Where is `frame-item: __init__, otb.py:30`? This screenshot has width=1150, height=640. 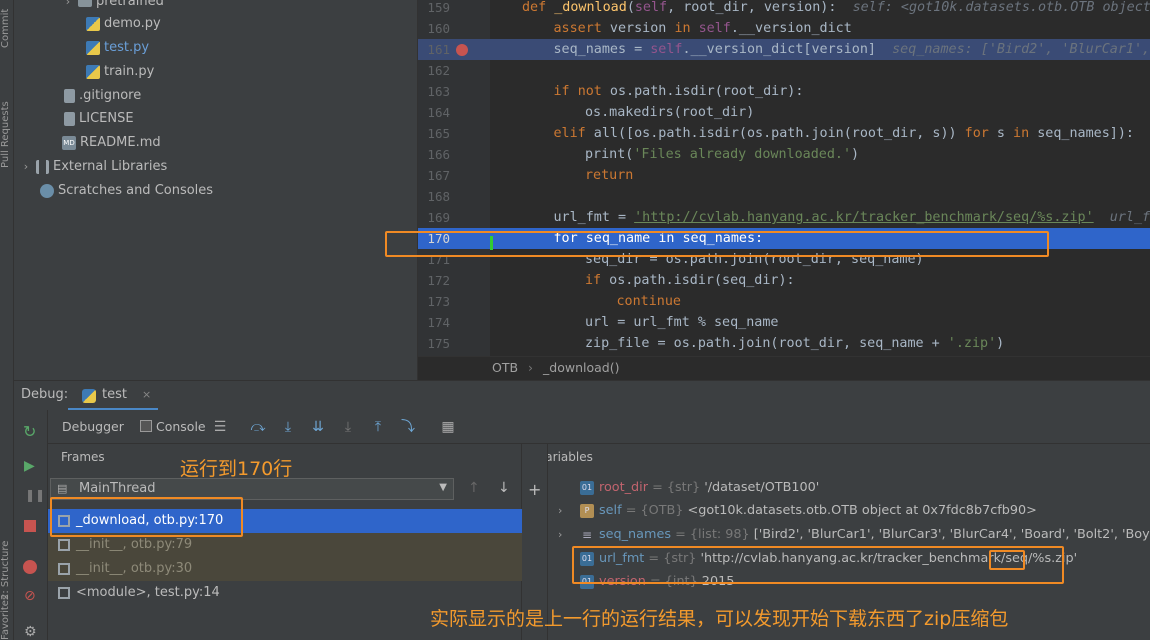
frame-item: __init__, otb.py:30 is located at coordinates (285, 569).